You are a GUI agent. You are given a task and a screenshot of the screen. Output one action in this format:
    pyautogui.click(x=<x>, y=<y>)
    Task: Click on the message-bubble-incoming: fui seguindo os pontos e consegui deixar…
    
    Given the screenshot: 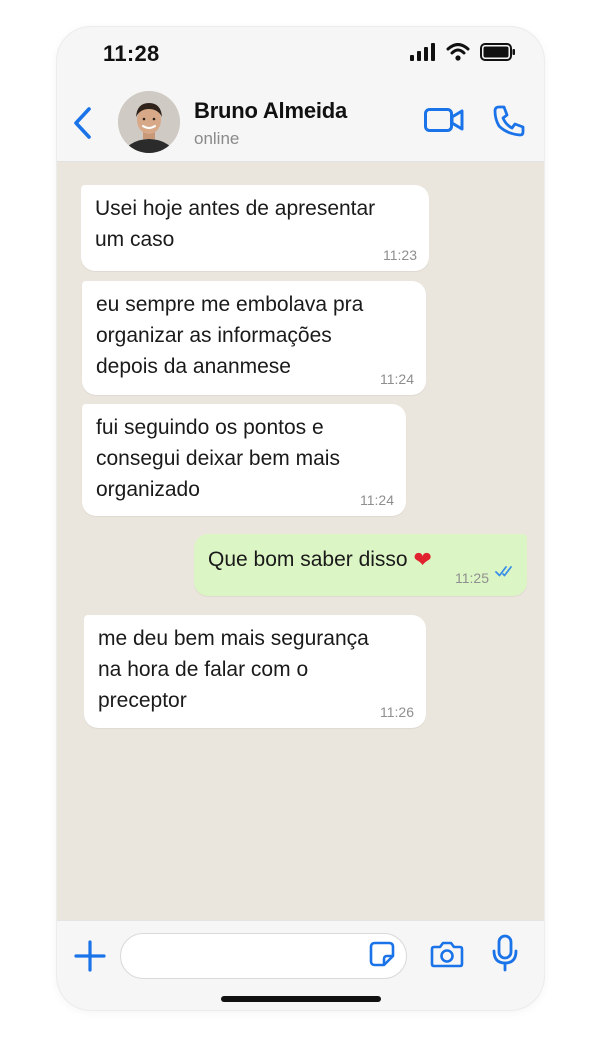 What is the action you would take?
    pyautogui.click(x=244, y=460)
    